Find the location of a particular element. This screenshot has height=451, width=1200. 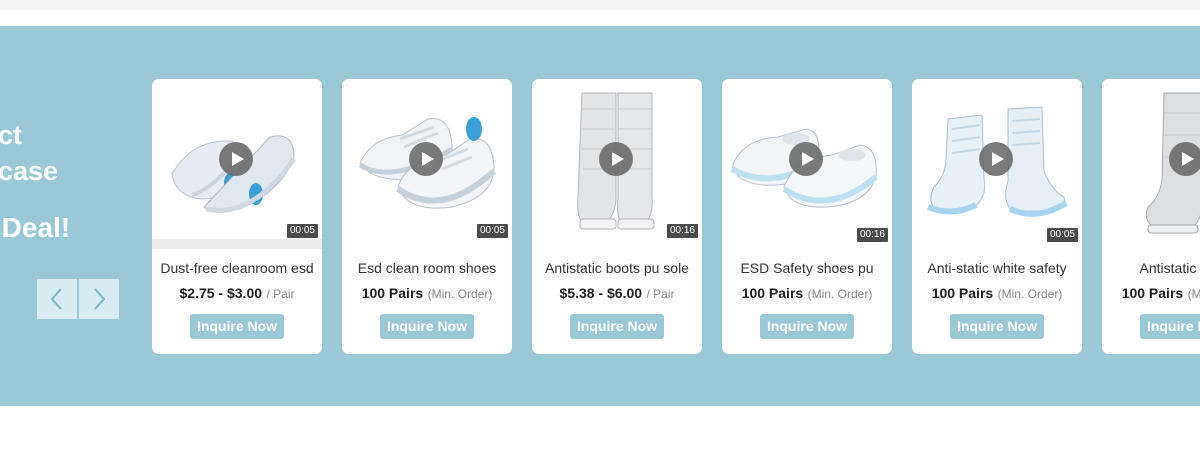

price-value: $2.75 - $3.00 is located at coordinates (221, 293).